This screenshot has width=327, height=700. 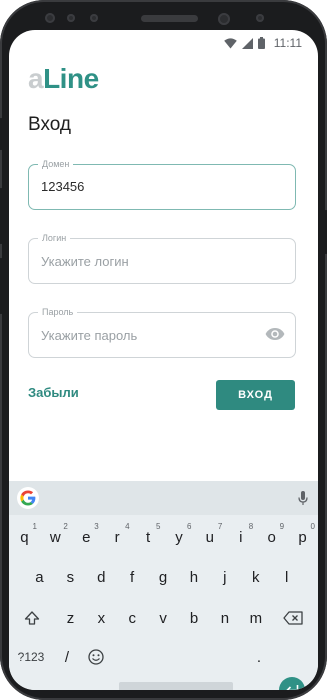 What do you see at coordinates (151, 335) in the screenshot?
I see `password-input` at bounding box center [151, 335].